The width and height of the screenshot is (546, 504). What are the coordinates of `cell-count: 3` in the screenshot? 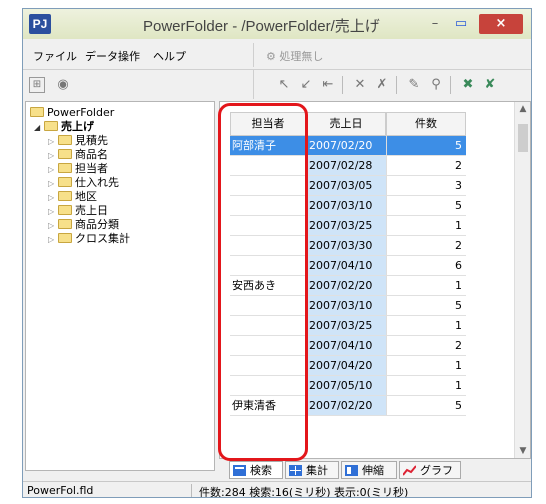 It's located at (426, 186).